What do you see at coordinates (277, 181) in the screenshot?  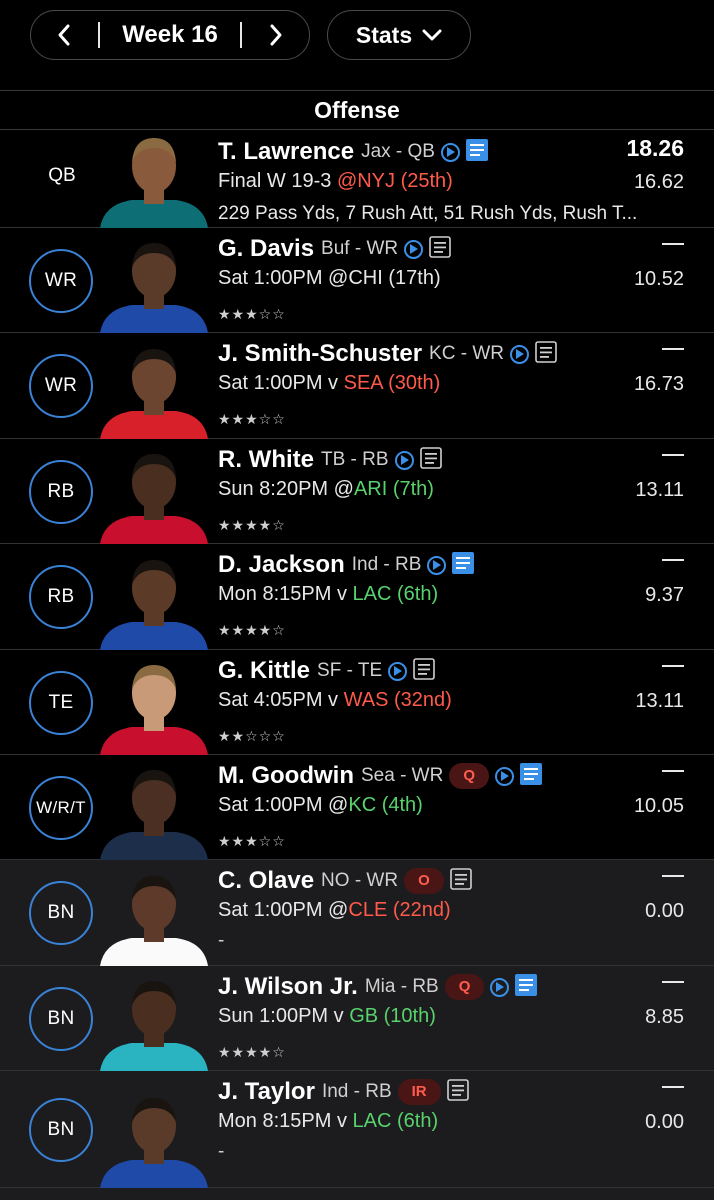 I see `game-time: Final W 19-3` at bounding box center [277, 181].